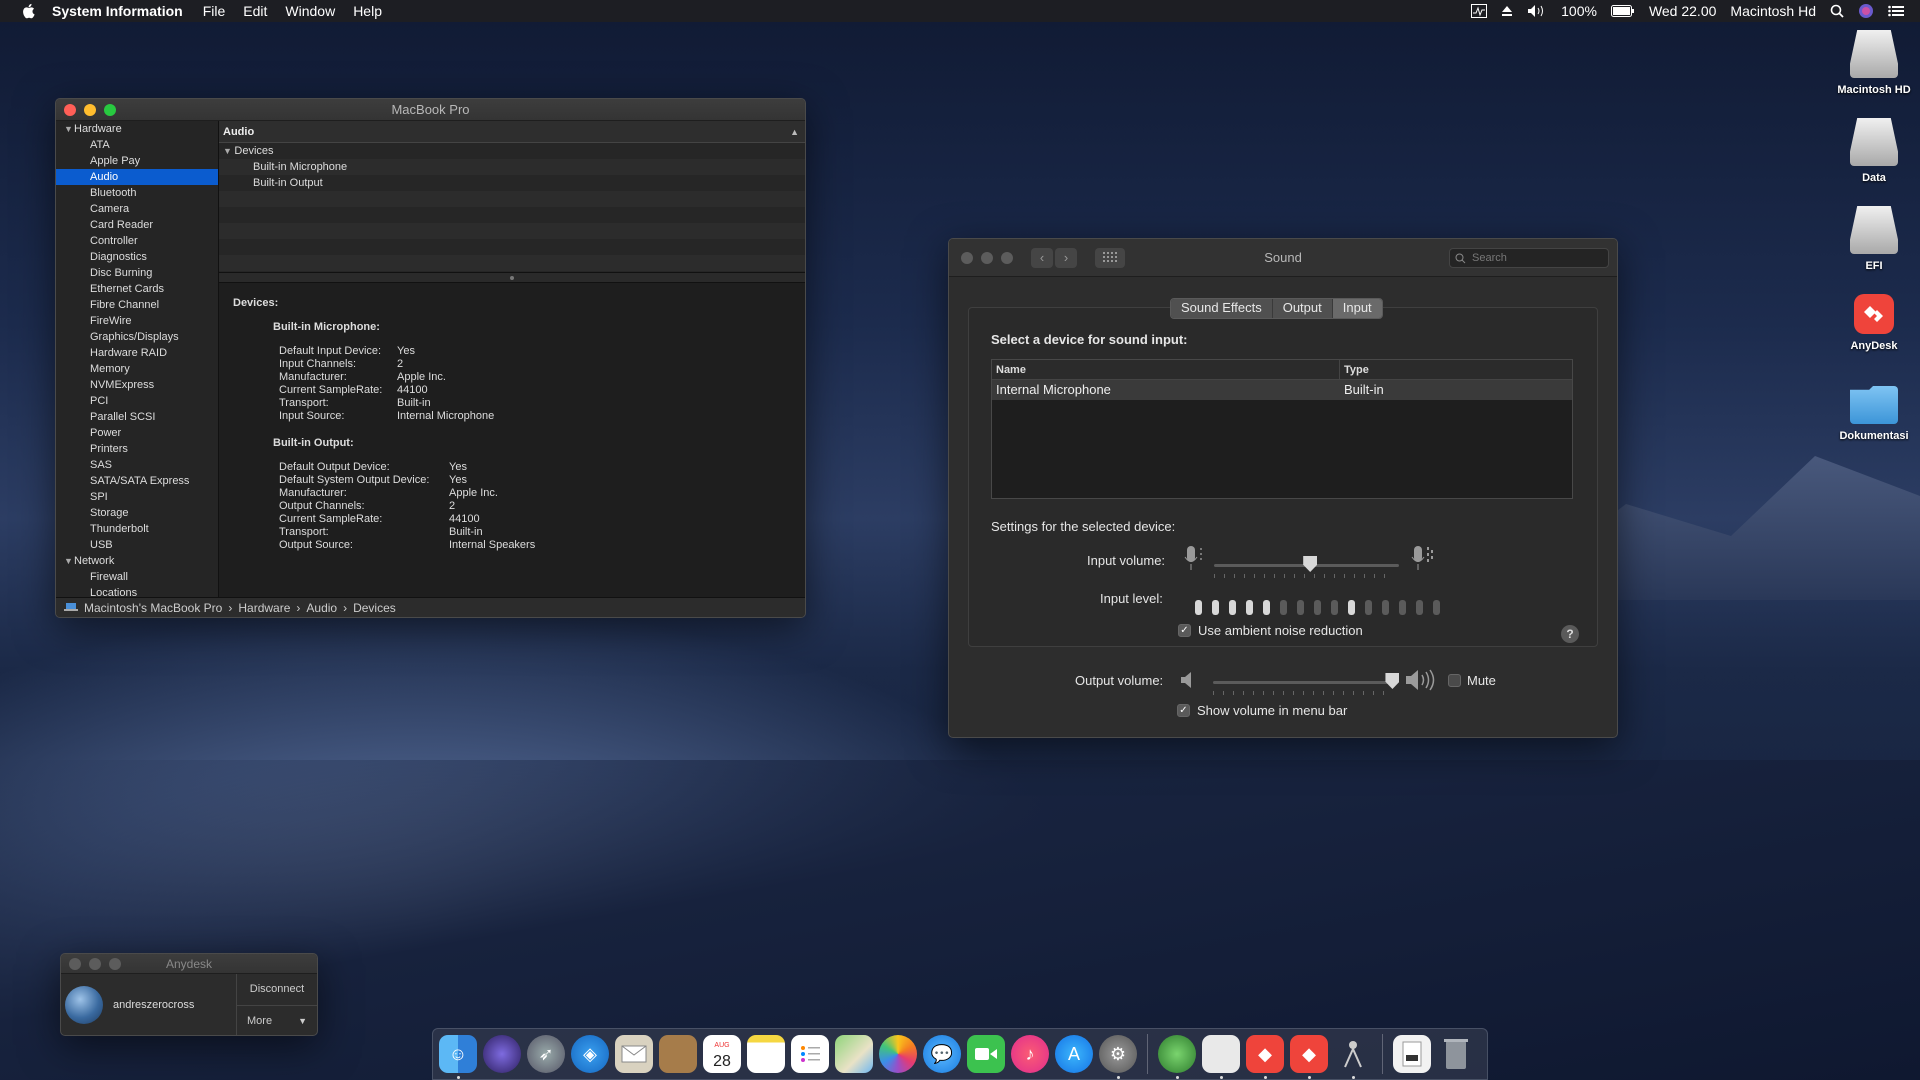 The height and width of the screenshot is (1080, 1920). I want to click on dock-facetime-icon, so click(986, 1054).